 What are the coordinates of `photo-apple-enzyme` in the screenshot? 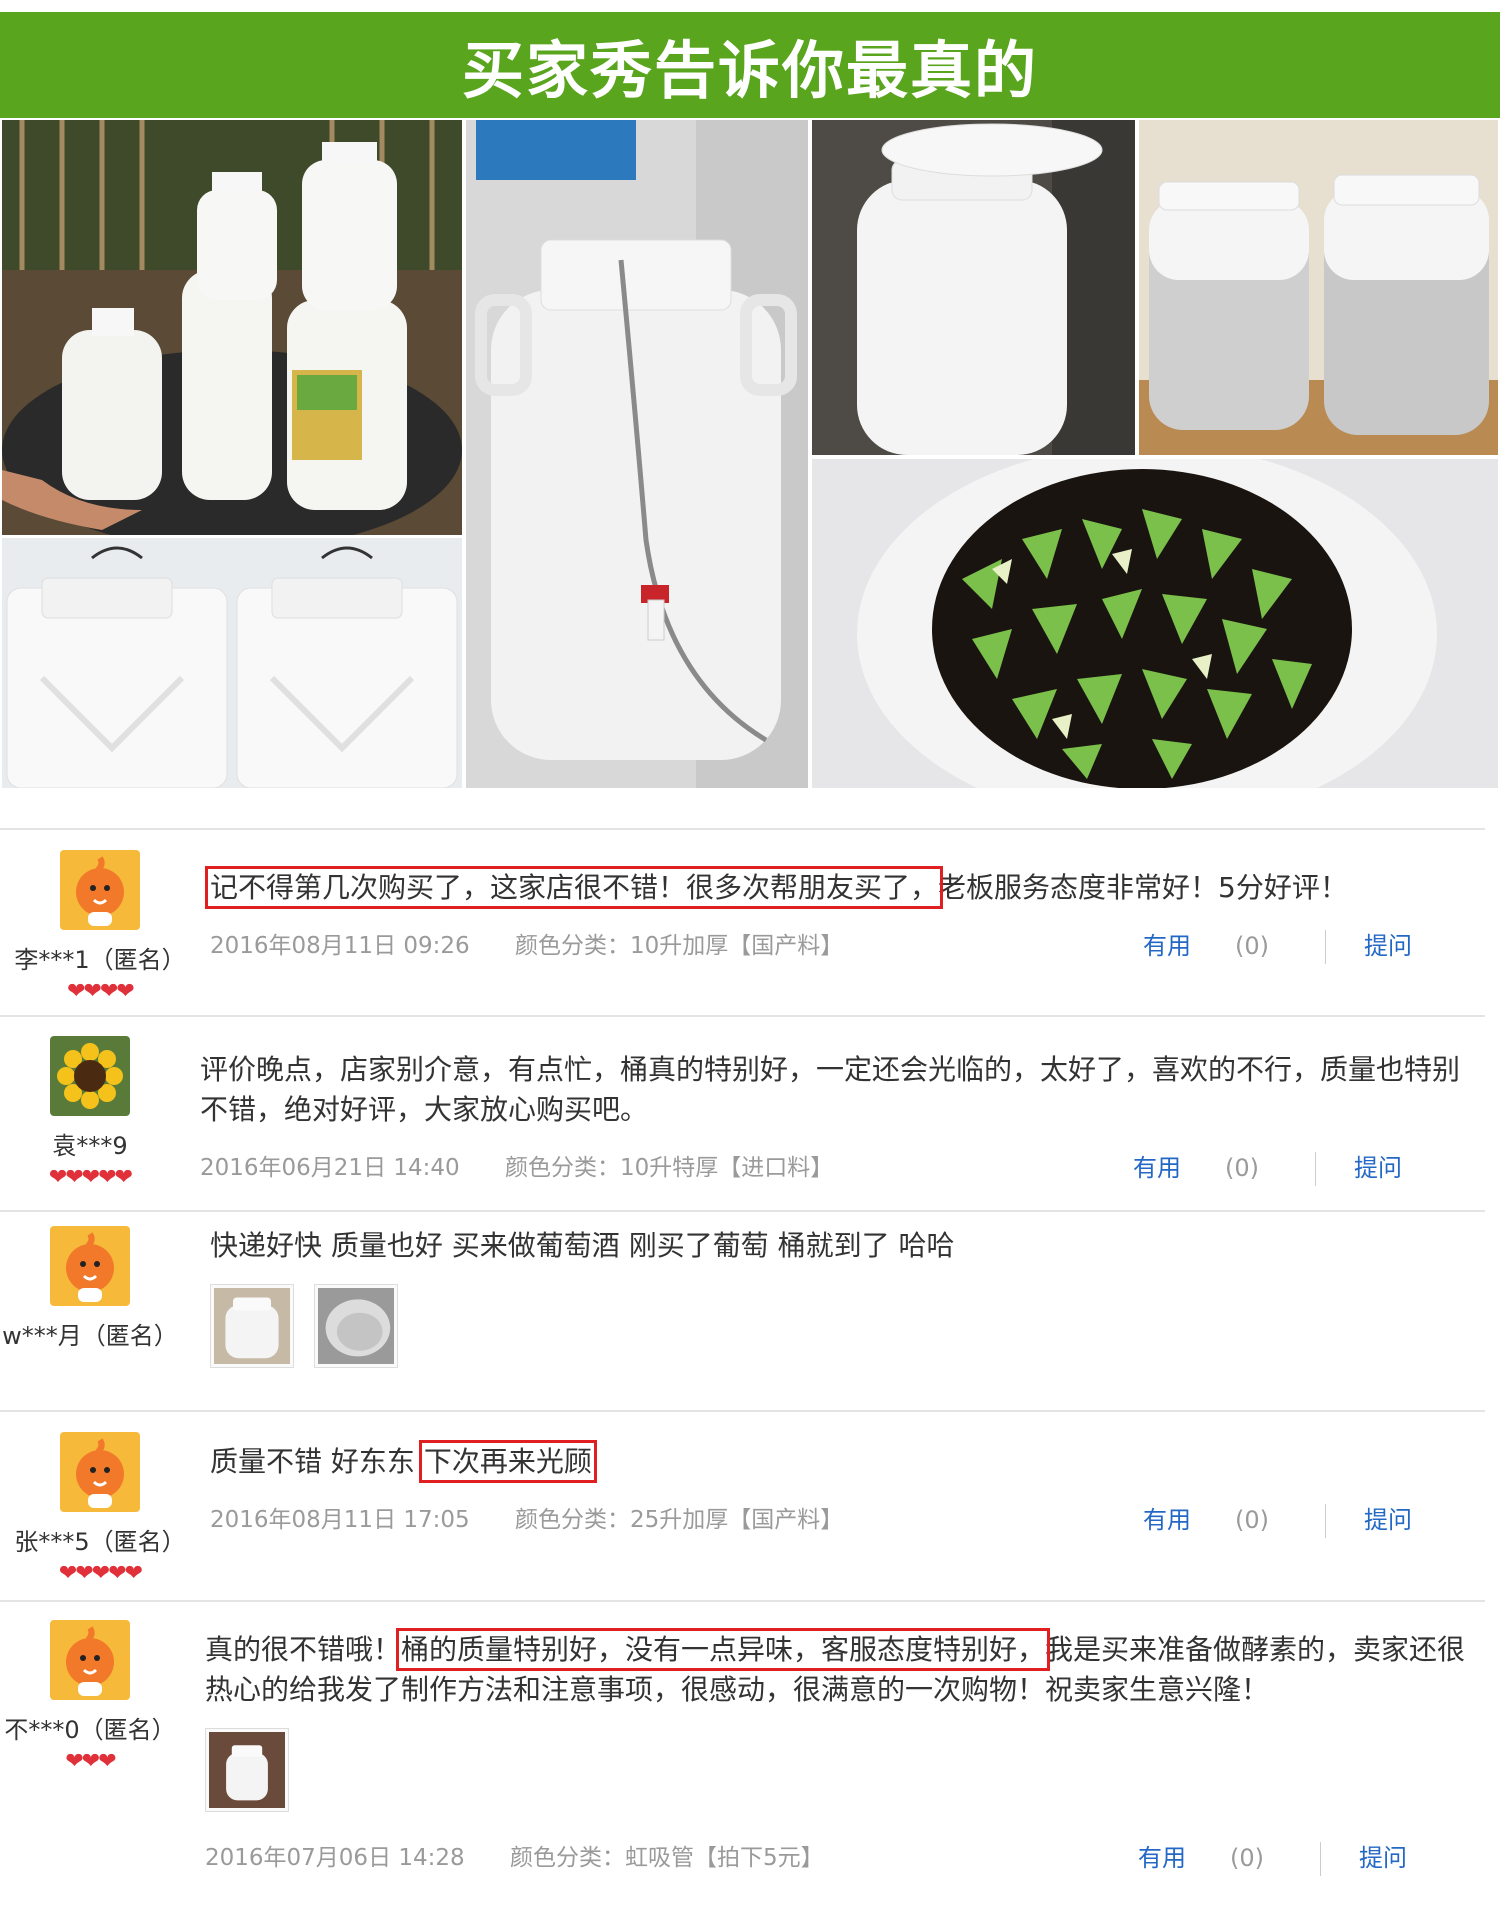 It's located at (1155, 623).